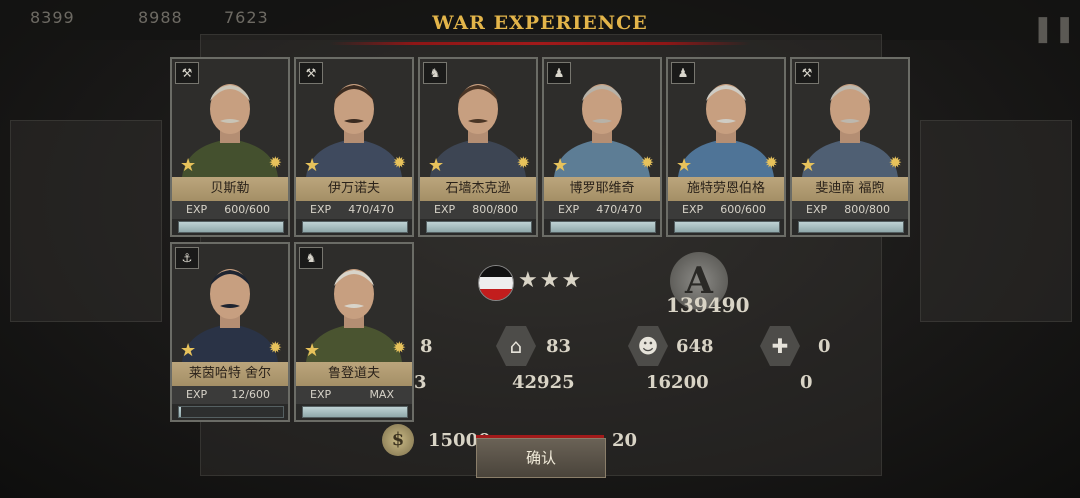  I want to click on medic-stat-top: 0, so click(824, 346).